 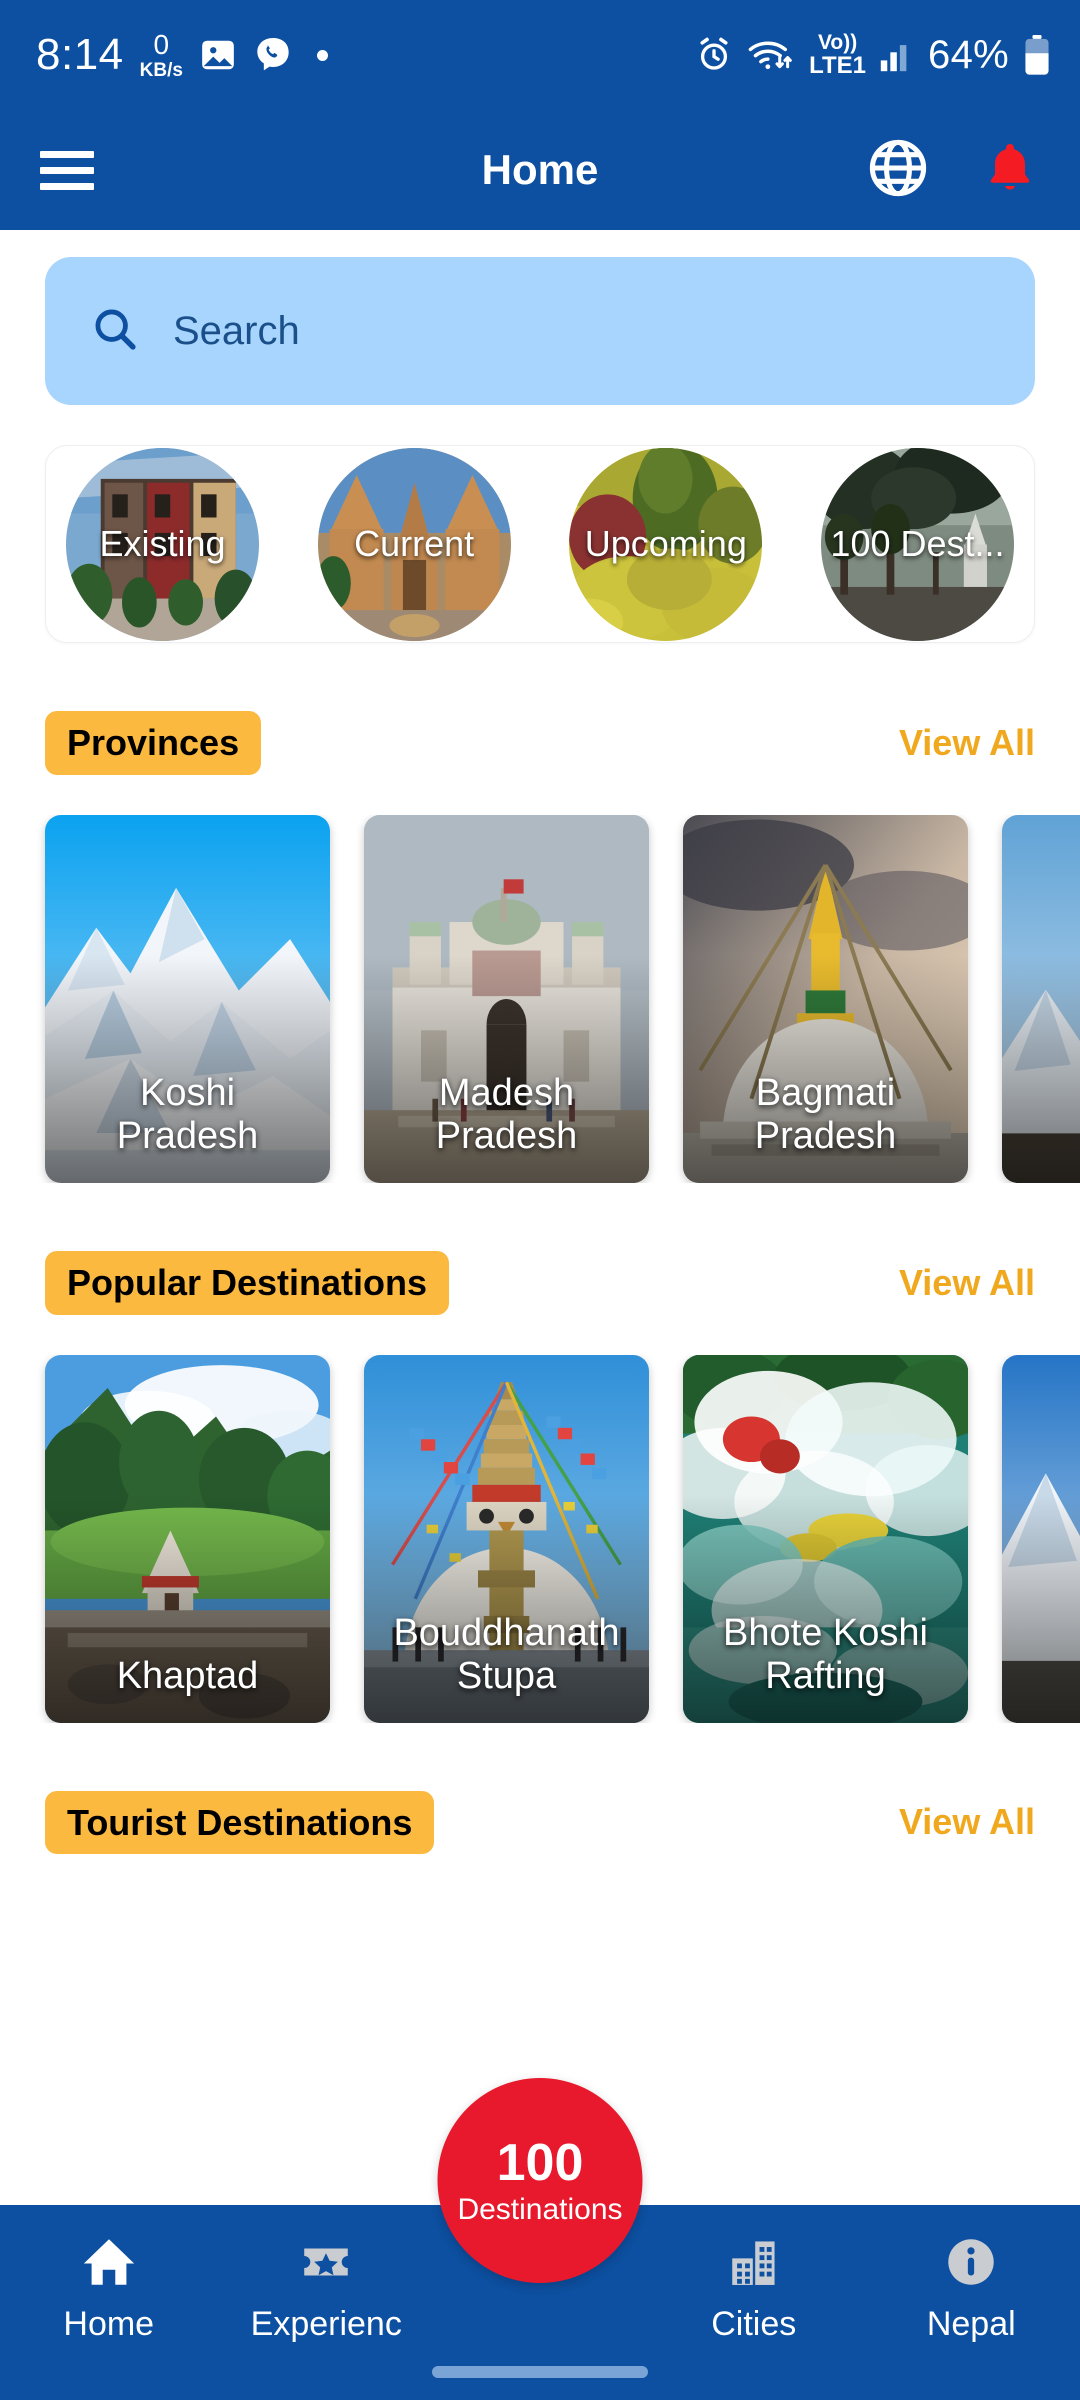 I want to click on destination-card-label: Bouddhanath Stupa, so click(x=506, y=1654).